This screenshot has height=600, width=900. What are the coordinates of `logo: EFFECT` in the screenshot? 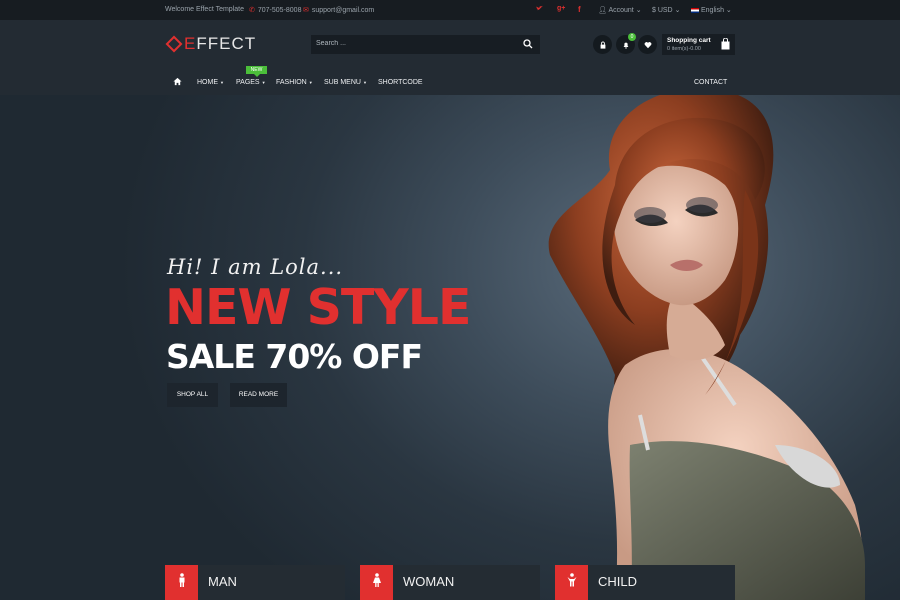 It's located at (210, 44).